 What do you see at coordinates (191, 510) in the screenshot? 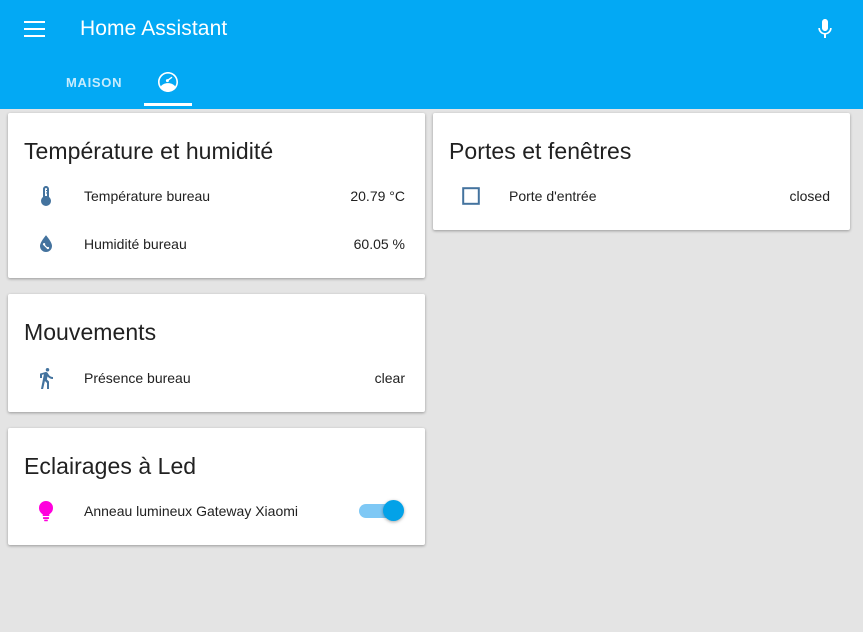
I see `entity-name: Anneau lumineux Gateway Xiaomi` at bounding box center [191, 510].